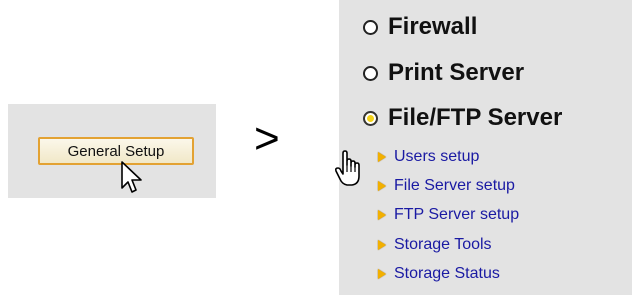 The width and height of the screenshot is (632, 295). What do you see at coordinates (370, 118) in the screenshot?
I see `radio-selected-icon` at bounding box center [370, 118].